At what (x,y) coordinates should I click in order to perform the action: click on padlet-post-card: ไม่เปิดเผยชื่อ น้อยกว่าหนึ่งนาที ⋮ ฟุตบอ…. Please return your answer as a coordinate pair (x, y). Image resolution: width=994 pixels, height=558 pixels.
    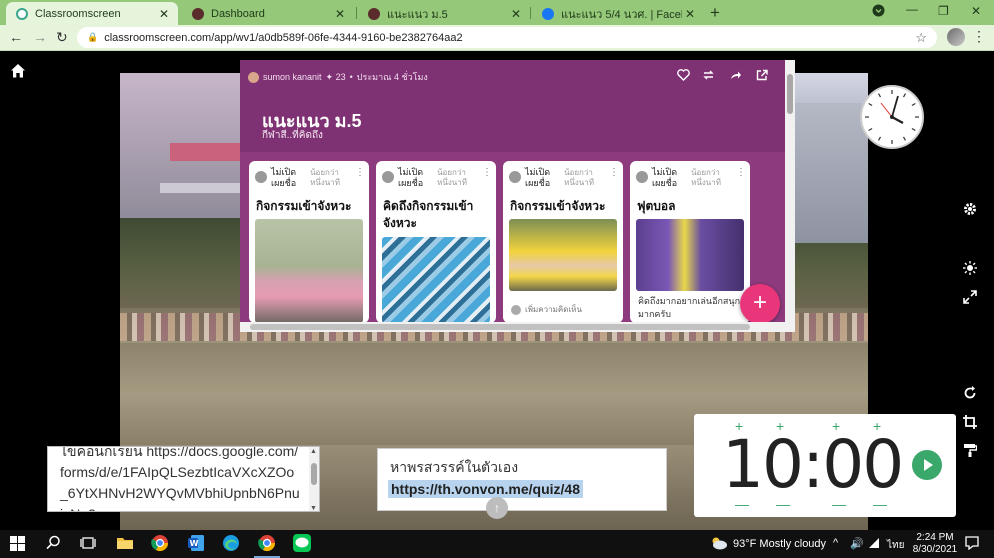
    Looking at the image, I should click on (690, 242).